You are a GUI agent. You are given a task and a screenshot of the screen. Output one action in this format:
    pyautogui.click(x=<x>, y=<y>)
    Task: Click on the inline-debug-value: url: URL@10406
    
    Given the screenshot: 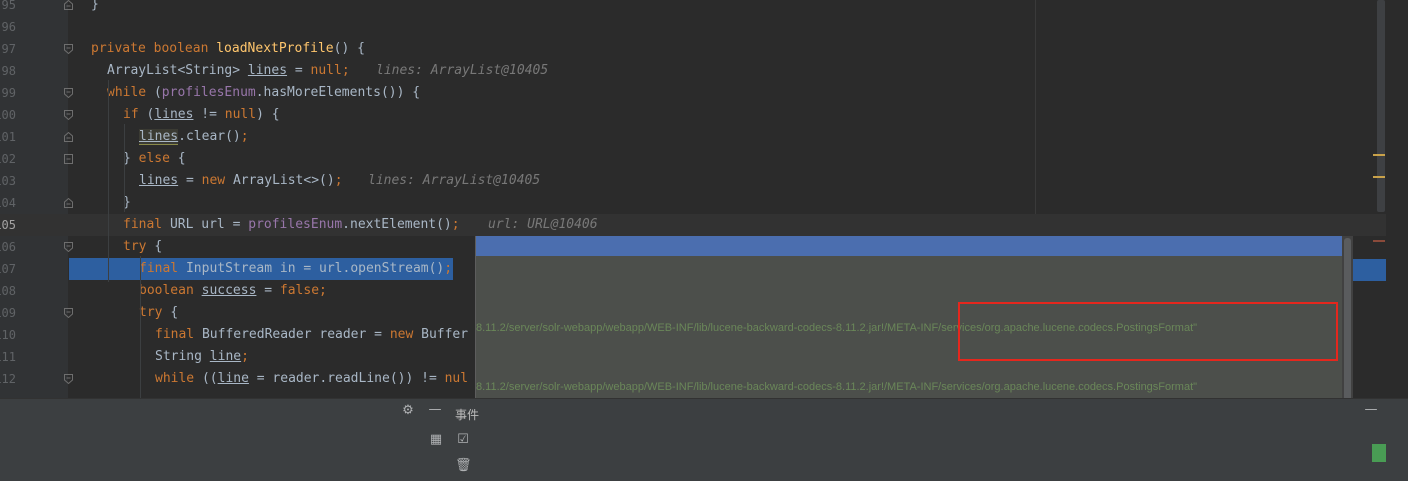 What is the action you would take?
    pyautogui.click(x=543, y=224)
    